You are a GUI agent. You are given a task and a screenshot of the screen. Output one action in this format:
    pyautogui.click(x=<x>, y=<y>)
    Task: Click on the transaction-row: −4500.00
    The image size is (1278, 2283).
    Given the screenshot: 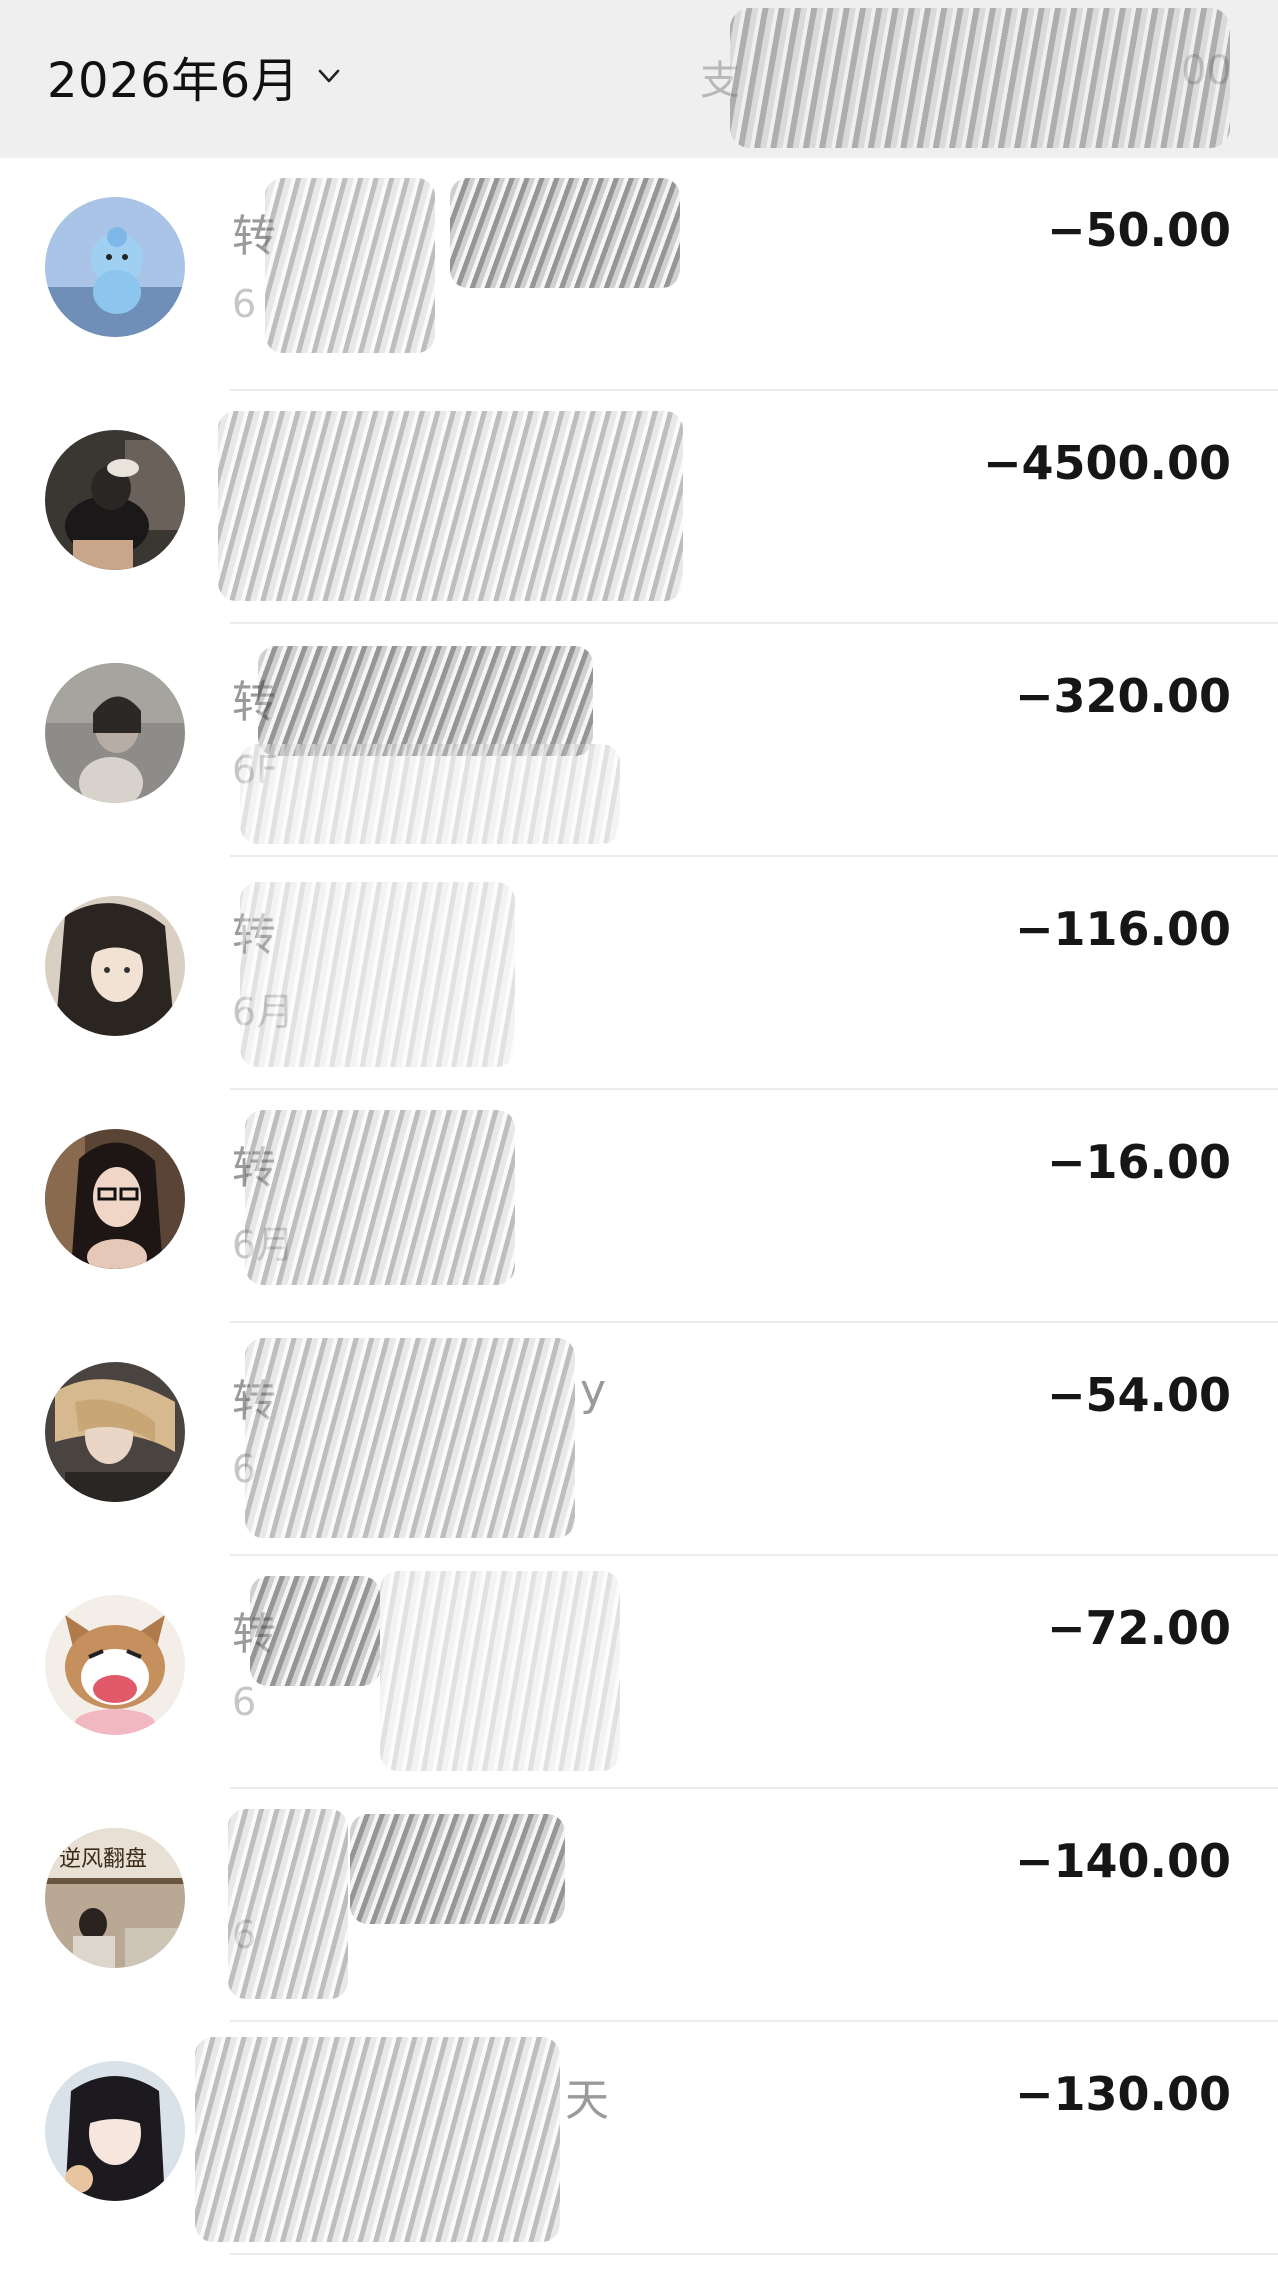 What is the action you would take?
    pyautogui.click(x=639, y=507)
    